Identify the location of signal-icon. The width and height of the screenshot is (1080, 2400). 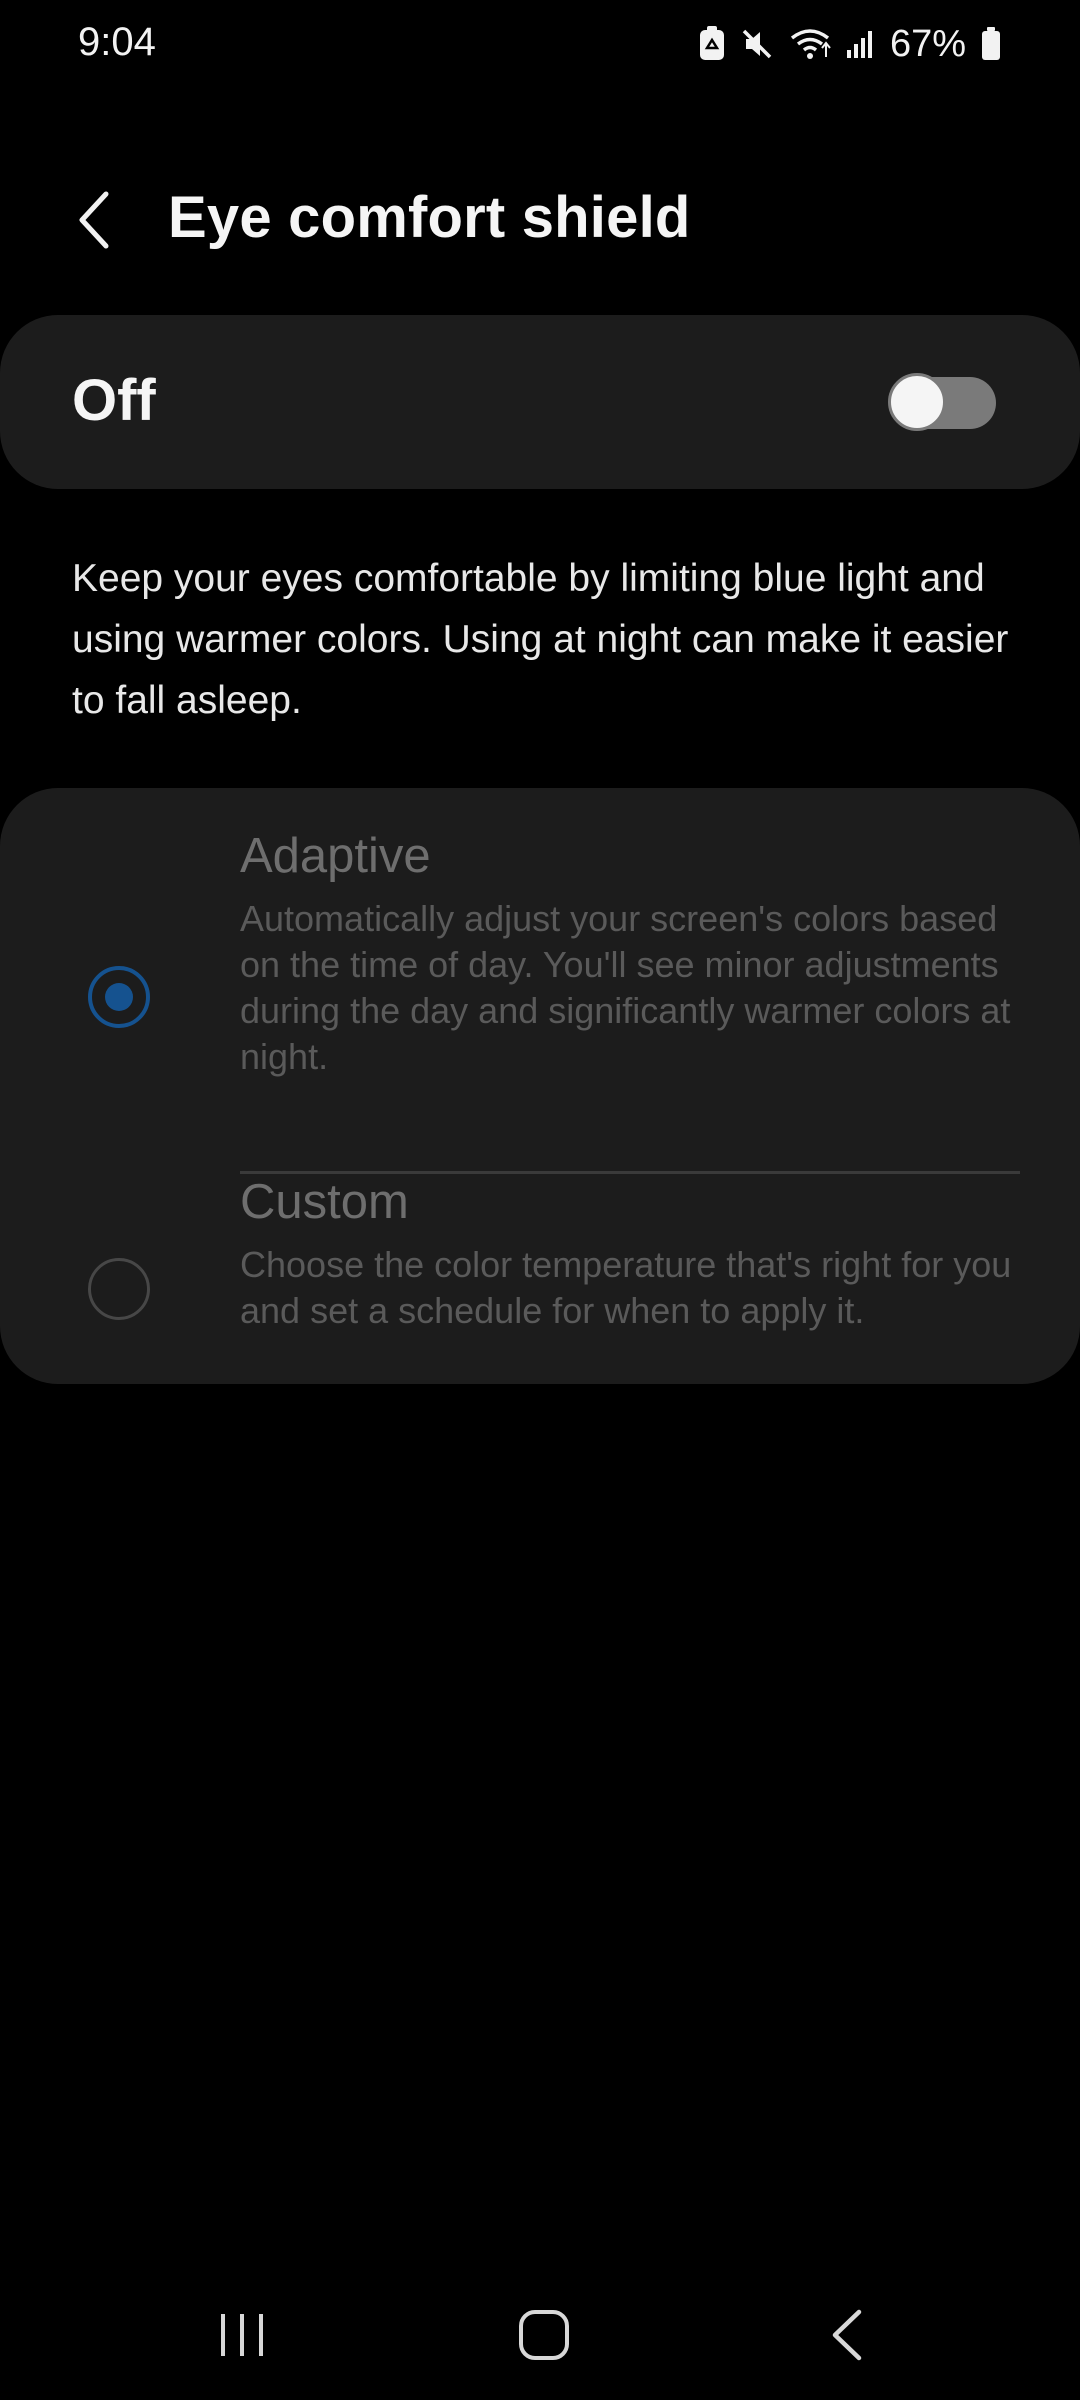
(861, 44).